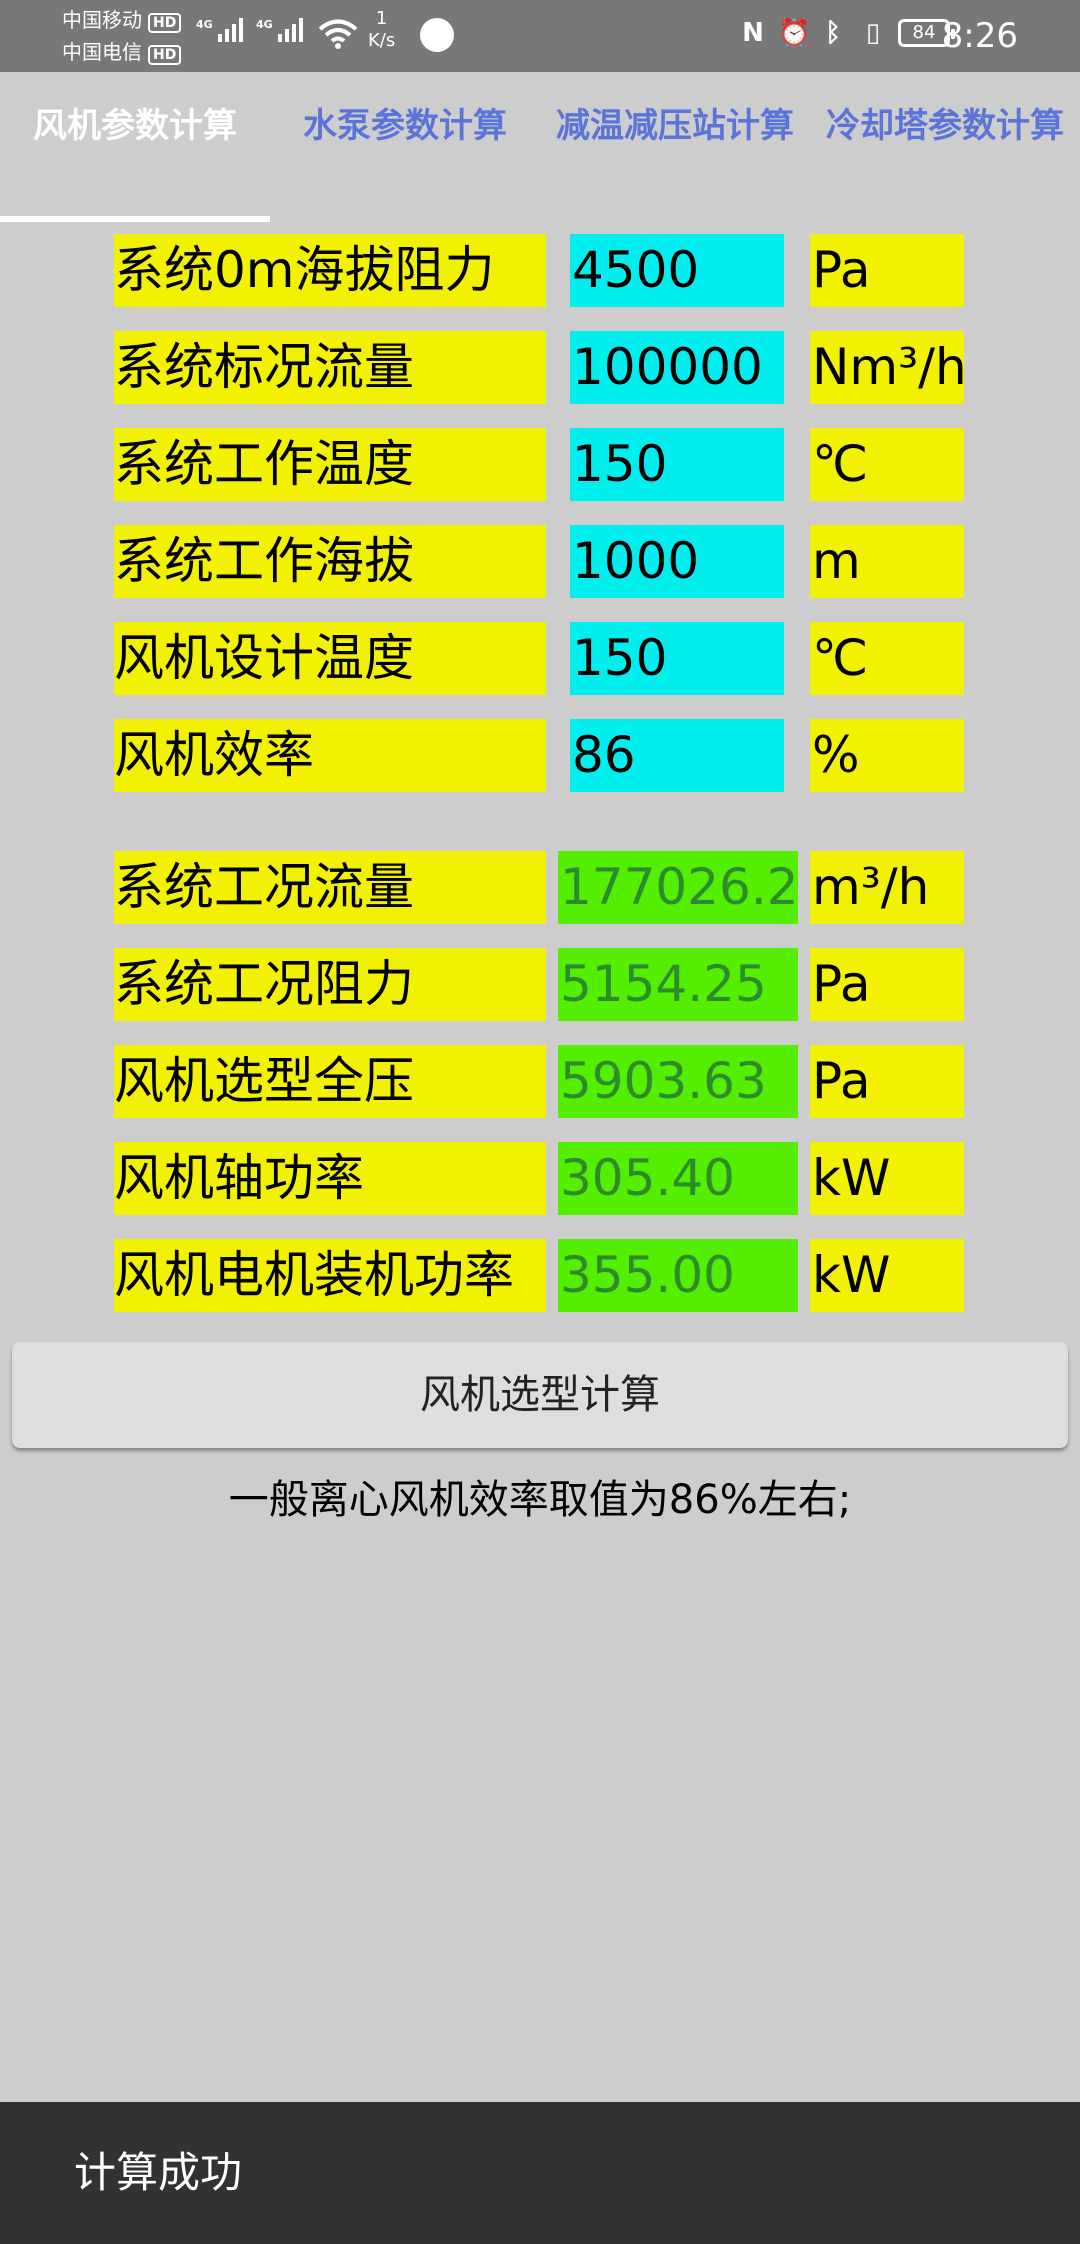 Image resolution: width=1080 pixels, height=2244 pixels. Describe the element at coordinates (330, 1178) in the screenshot. I see `field-label: 风机轴功率` at that location.